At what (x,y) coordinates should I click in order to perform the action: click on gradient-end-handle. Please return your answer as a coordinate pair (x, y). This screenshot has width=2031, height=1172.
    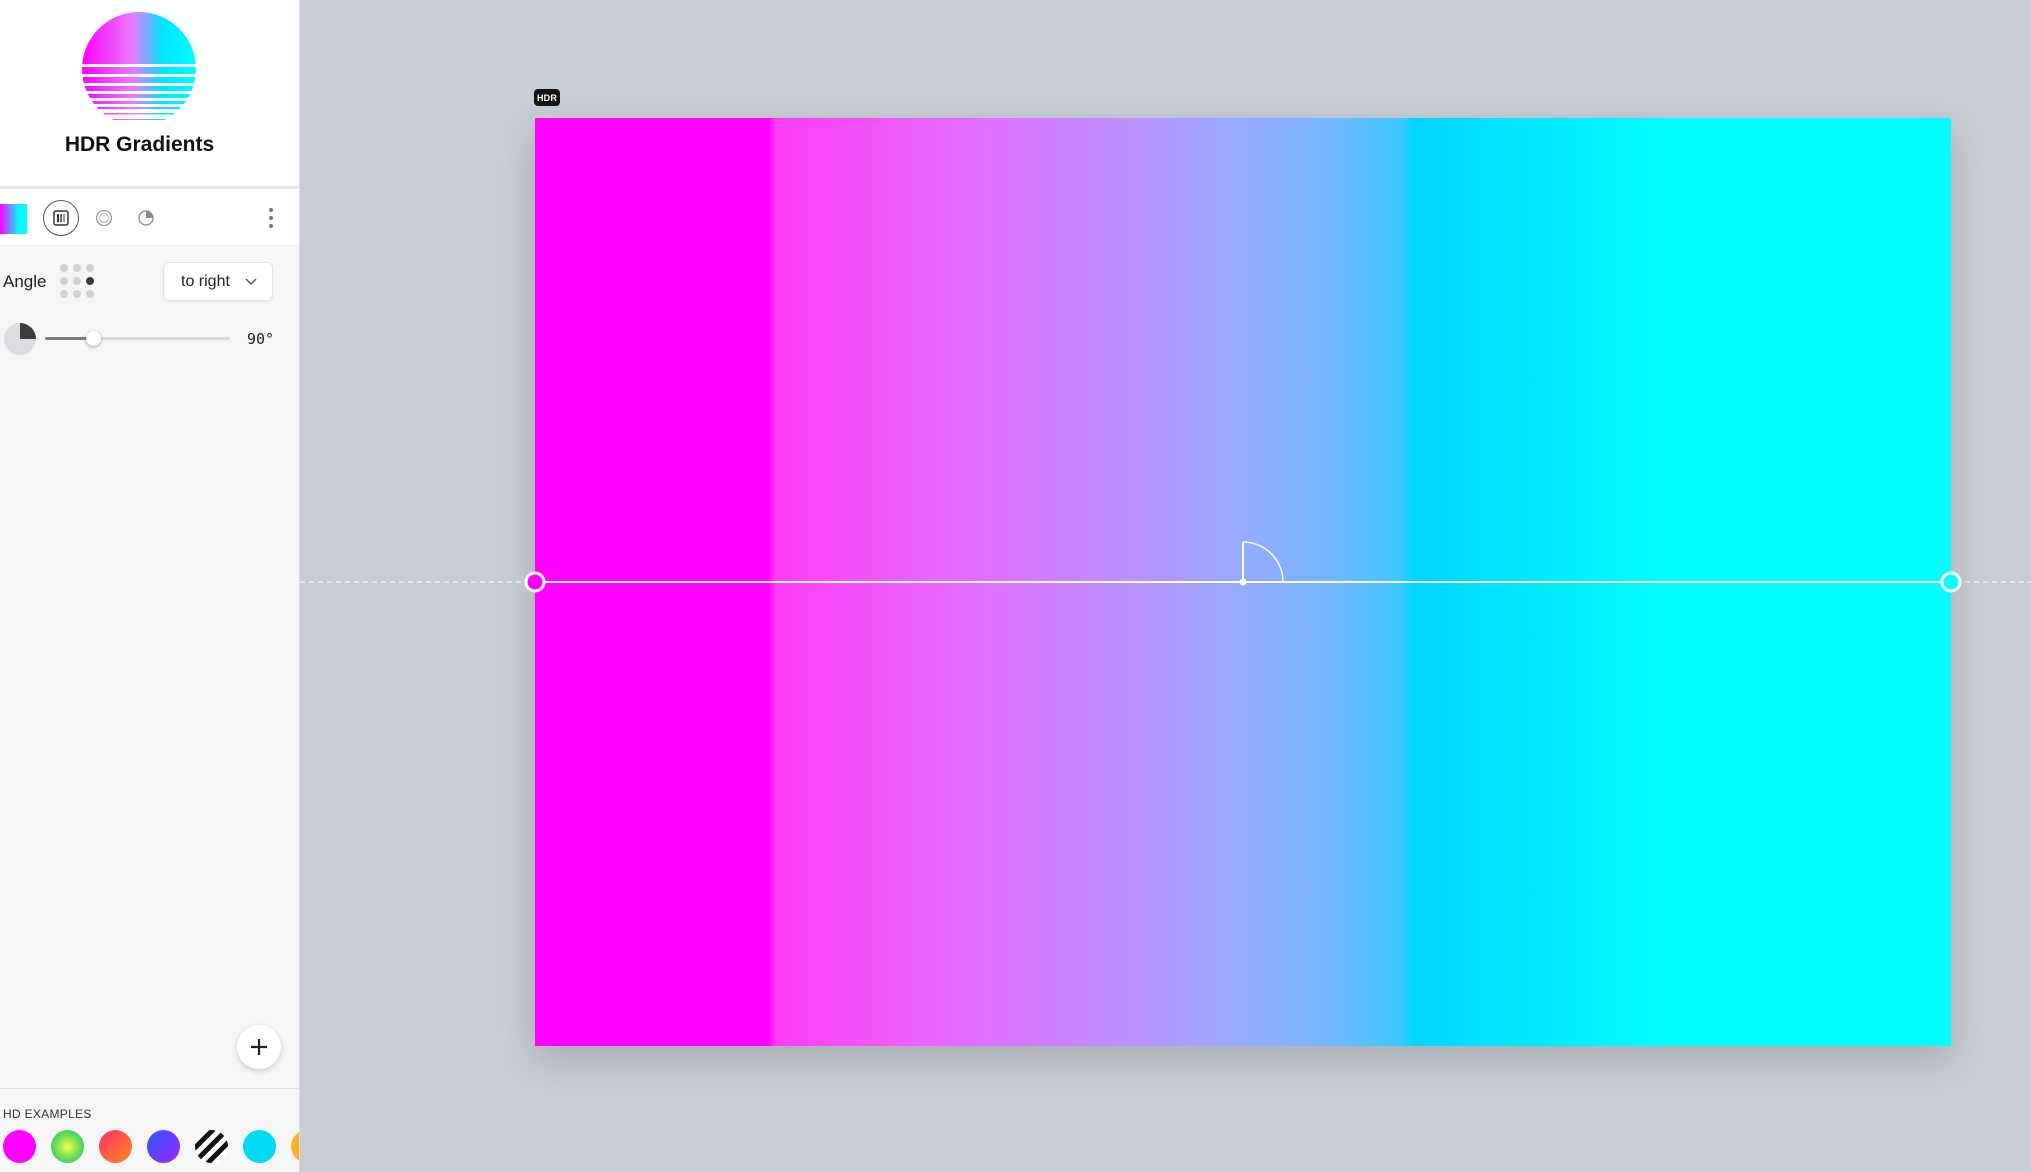
    Looking at the image, I should click on (1951, 582).